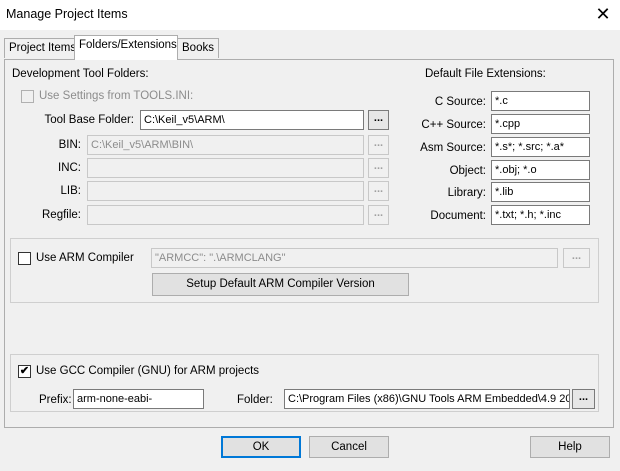 The width and height of the screenshot is (620, 471). What do you see at coordinates (255, 400) in the screenshot?
I see `folder-label: Folder:` at bounding box center [255, 400].